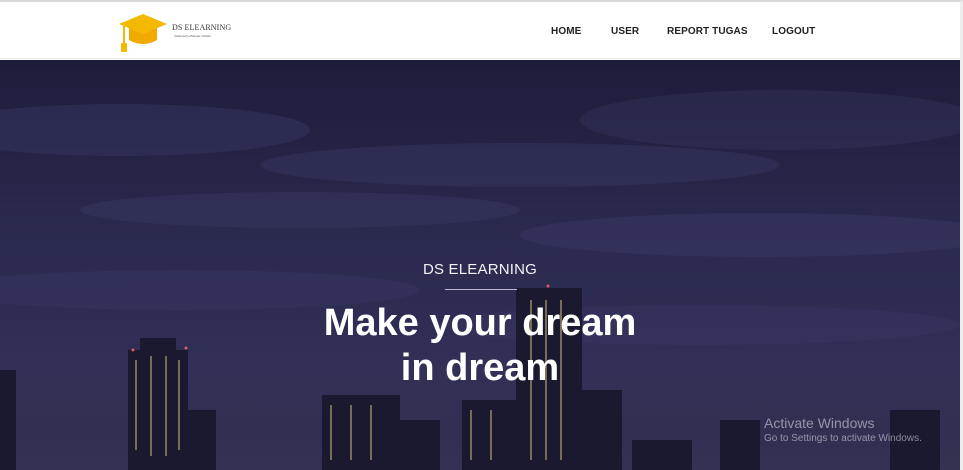 The height and width of the screenshot is (470, 963). I want to click on hero-divider, so click(481, 289).